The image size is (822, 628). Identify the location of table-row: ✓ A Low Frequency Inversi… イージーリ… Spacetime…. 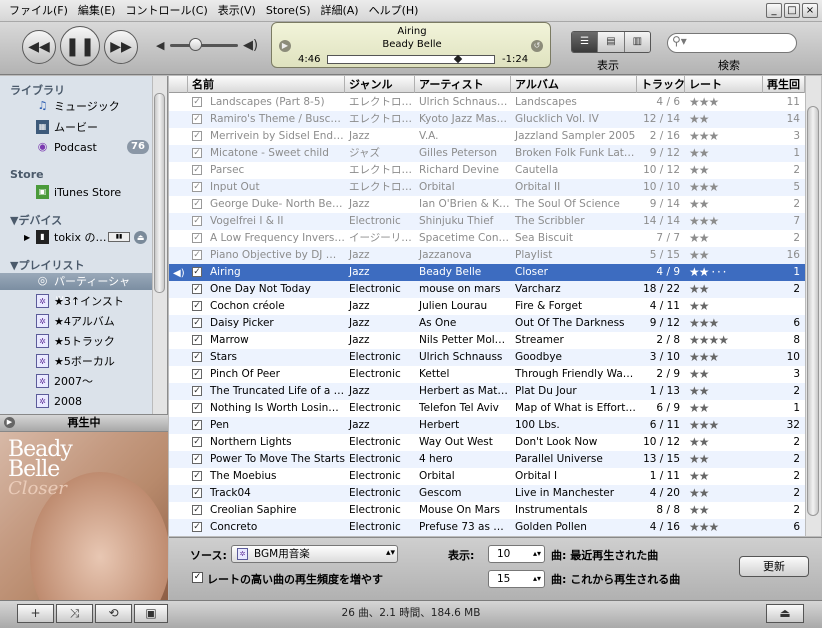
(487, 238).